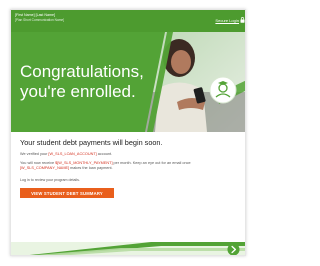  I want to click on verified-suffix: account., so click(104, 154).